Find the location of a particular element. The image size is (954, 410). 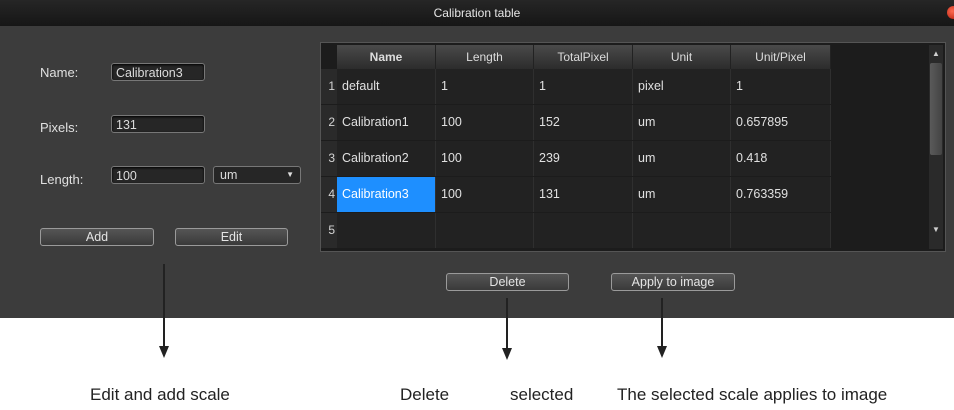

length-input: 100 is located at coordinates (158, 175).